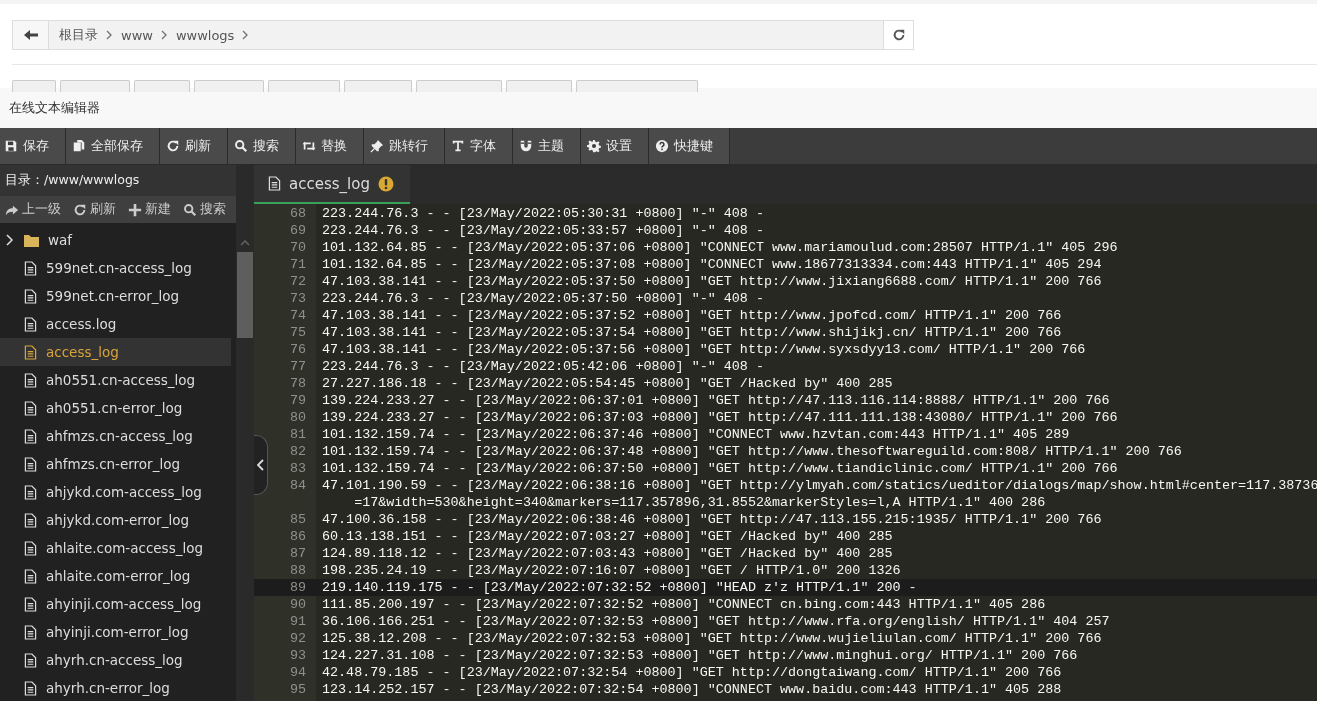 The image size is (1317, 701). Describe the element at coordinates (297, 298) in the screenshot. I see `line-number: 73` at that location.